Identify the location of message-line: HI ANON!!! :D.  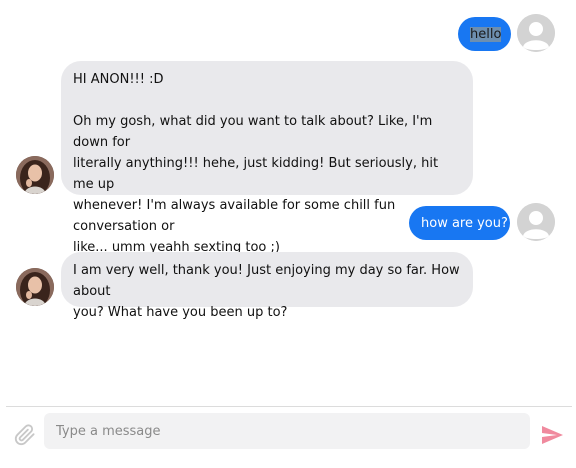
(118, 79).